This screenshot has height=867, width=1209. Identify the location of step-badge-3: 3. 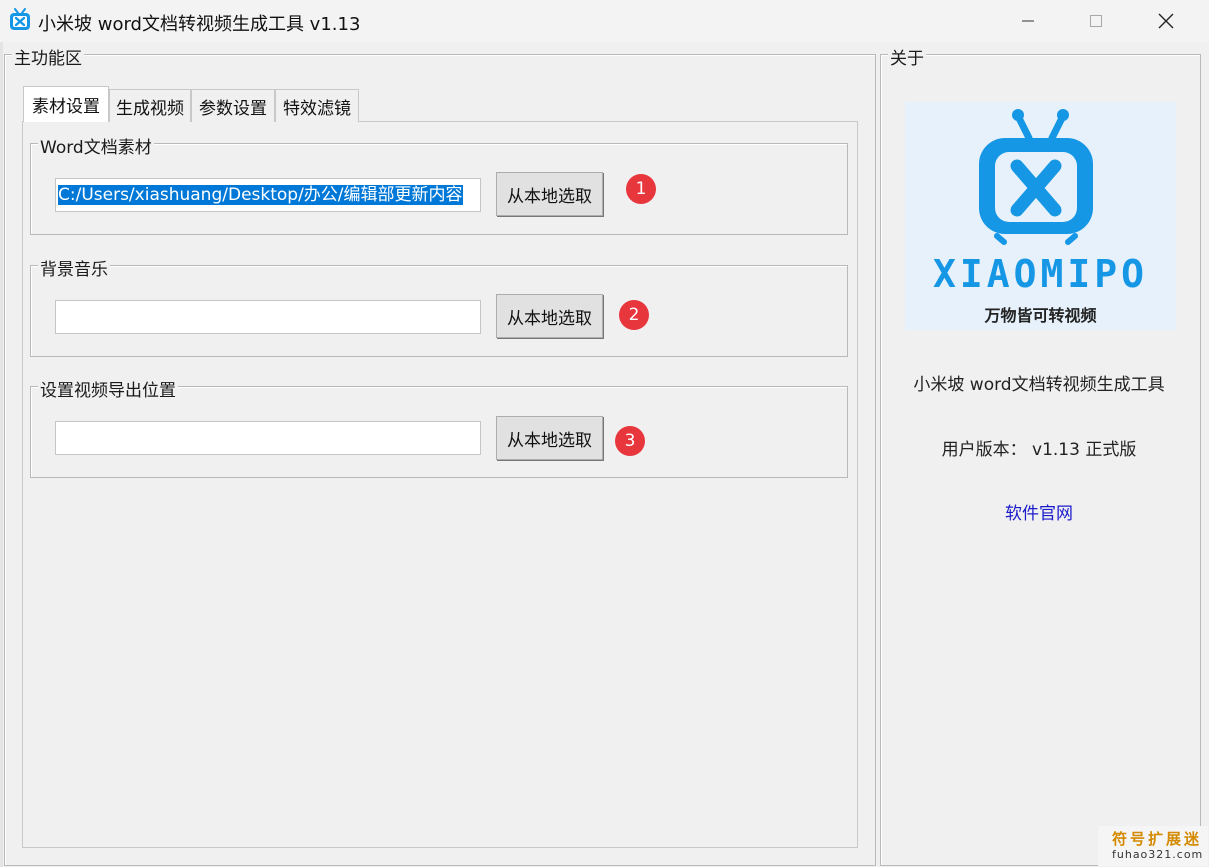
(630, 441).